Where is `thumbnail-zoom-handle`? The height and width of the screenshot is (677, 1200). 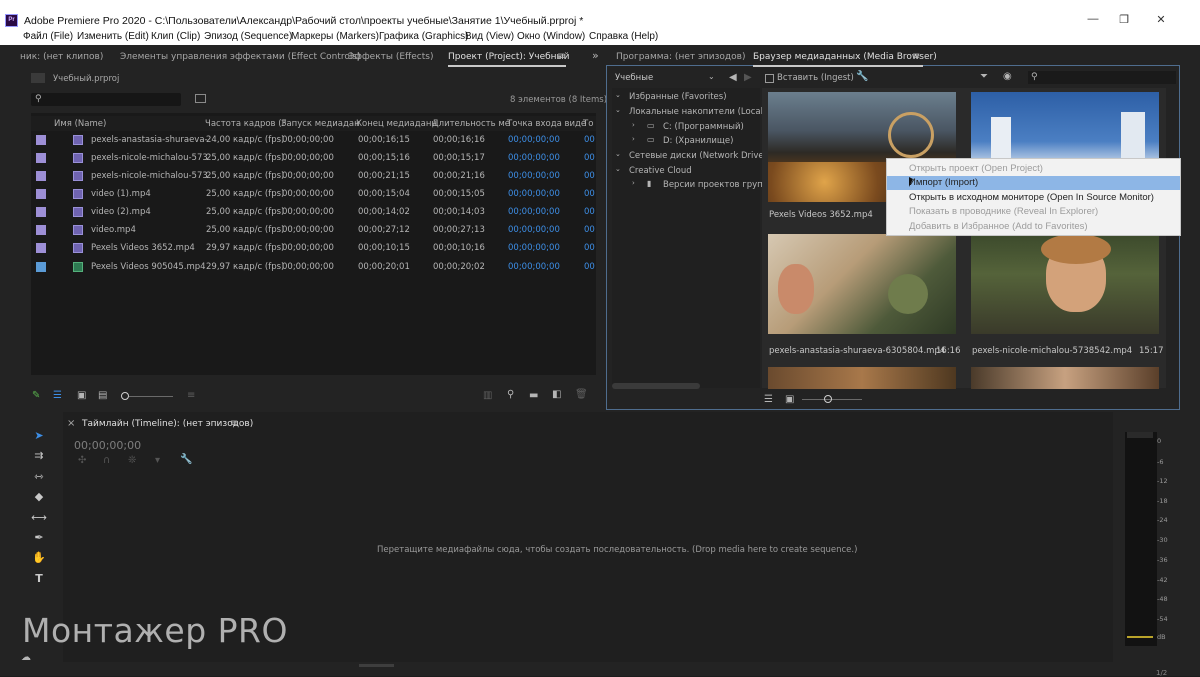 thumbnail-zoom-handle is located at coordinates (828, 399).